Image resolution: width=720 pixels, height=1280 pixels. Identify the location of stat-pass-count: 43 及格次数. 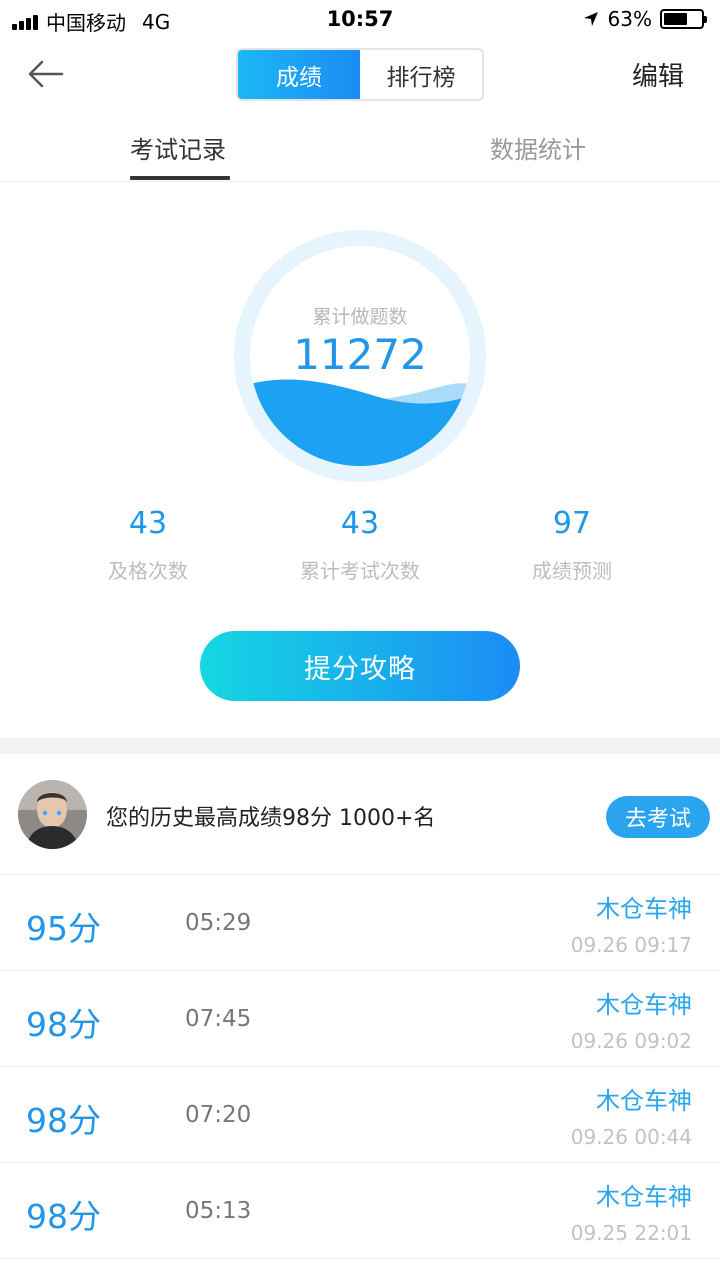
(148, 545).